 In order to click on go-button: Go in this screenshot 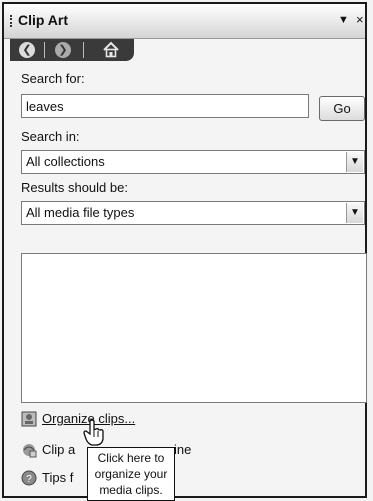, I will do `click(342, 108)`.